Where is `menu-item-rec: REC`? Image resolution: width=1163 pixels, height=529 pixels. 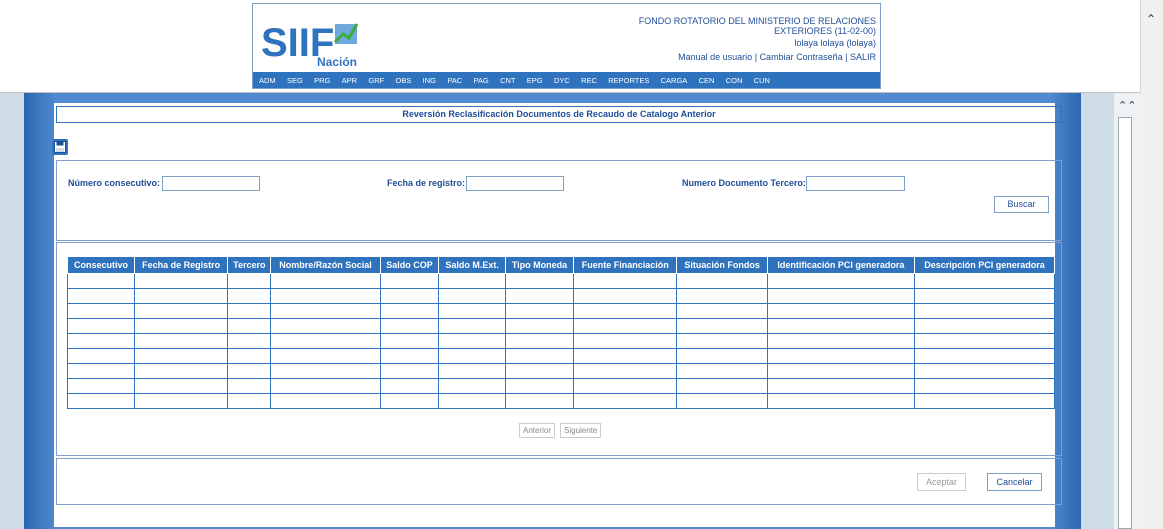 menu-item-rec: REC is located at coordinates (589, 80).